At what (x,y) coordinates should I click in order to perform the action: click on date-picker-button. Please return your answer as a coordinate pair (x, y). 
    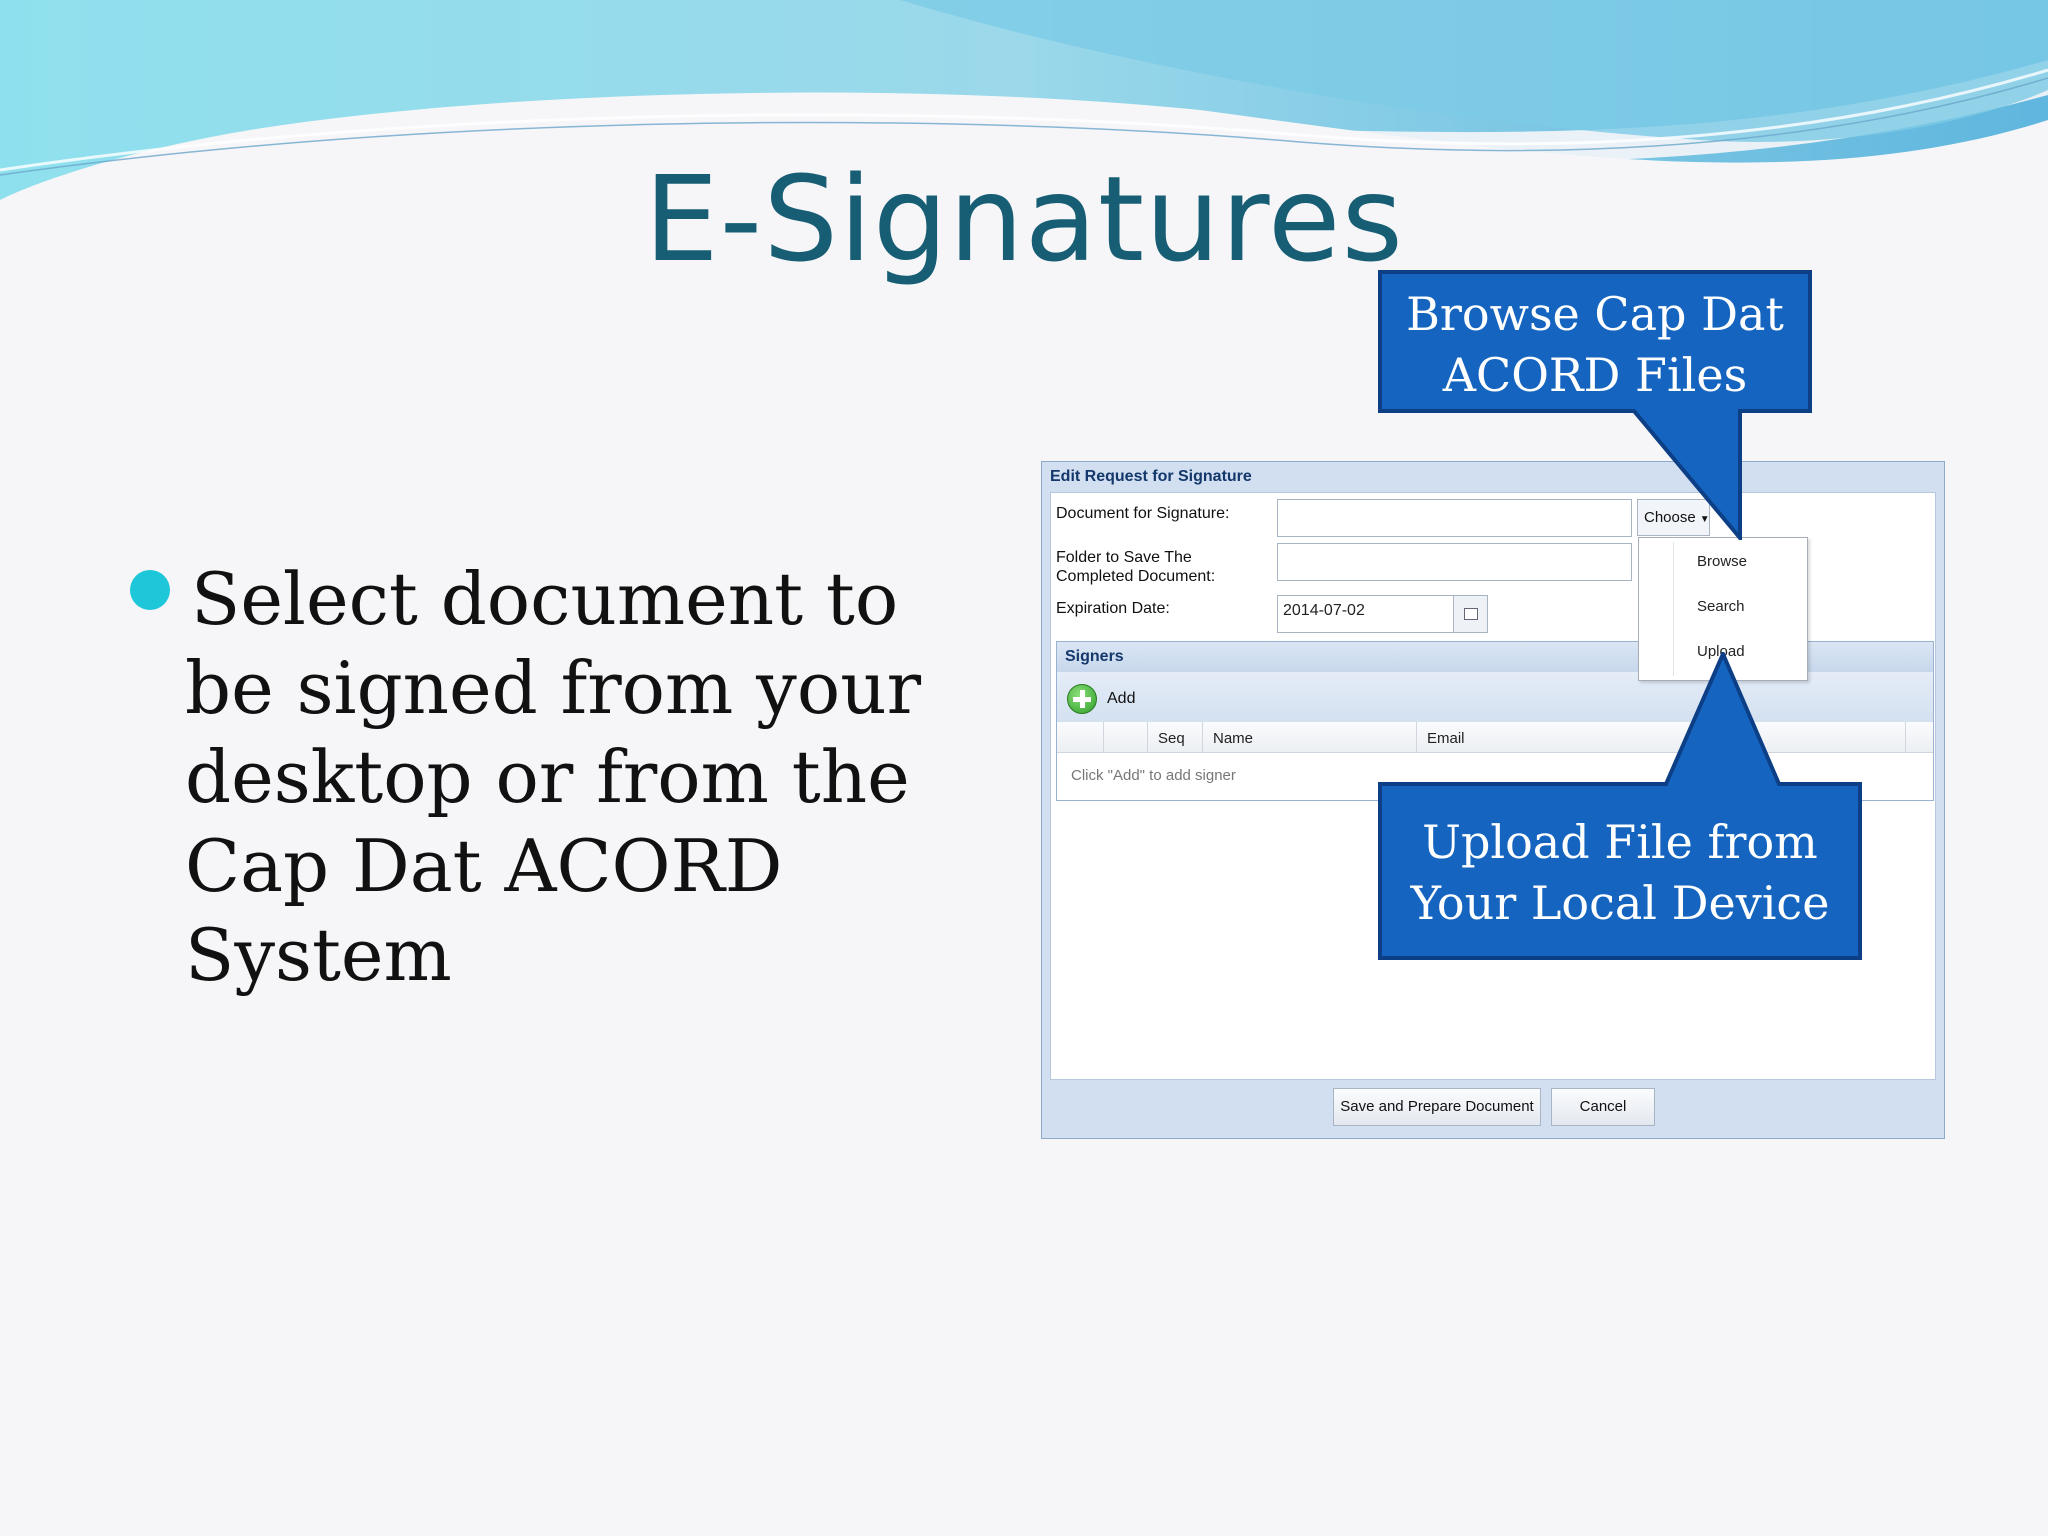
    Looking at the image, I should click on (1470, 614).